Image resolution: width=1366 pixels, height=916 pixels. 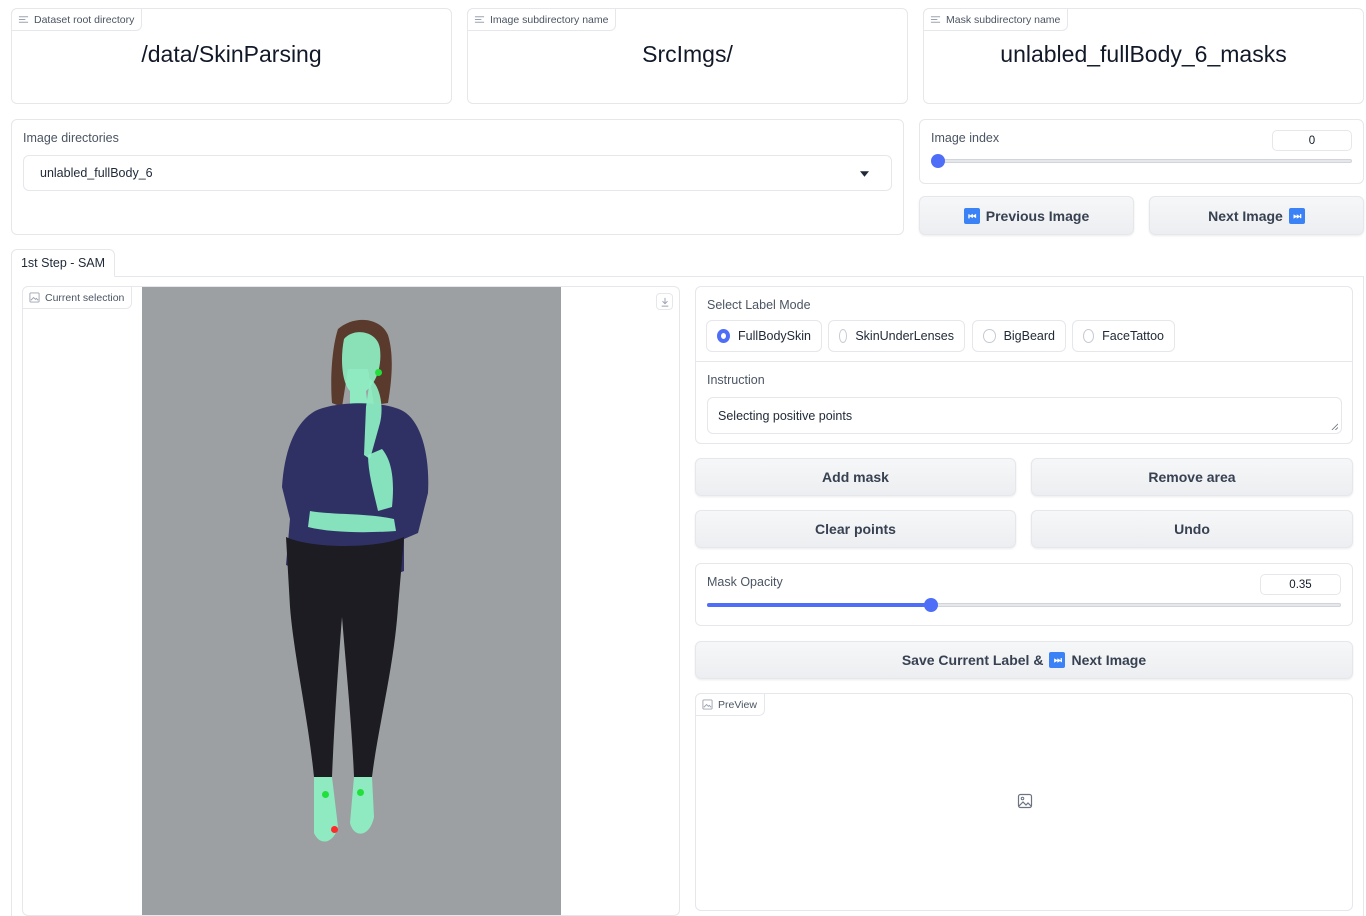 I want to click on image-index-block: Image index 0, so click(x=1141, y=151).